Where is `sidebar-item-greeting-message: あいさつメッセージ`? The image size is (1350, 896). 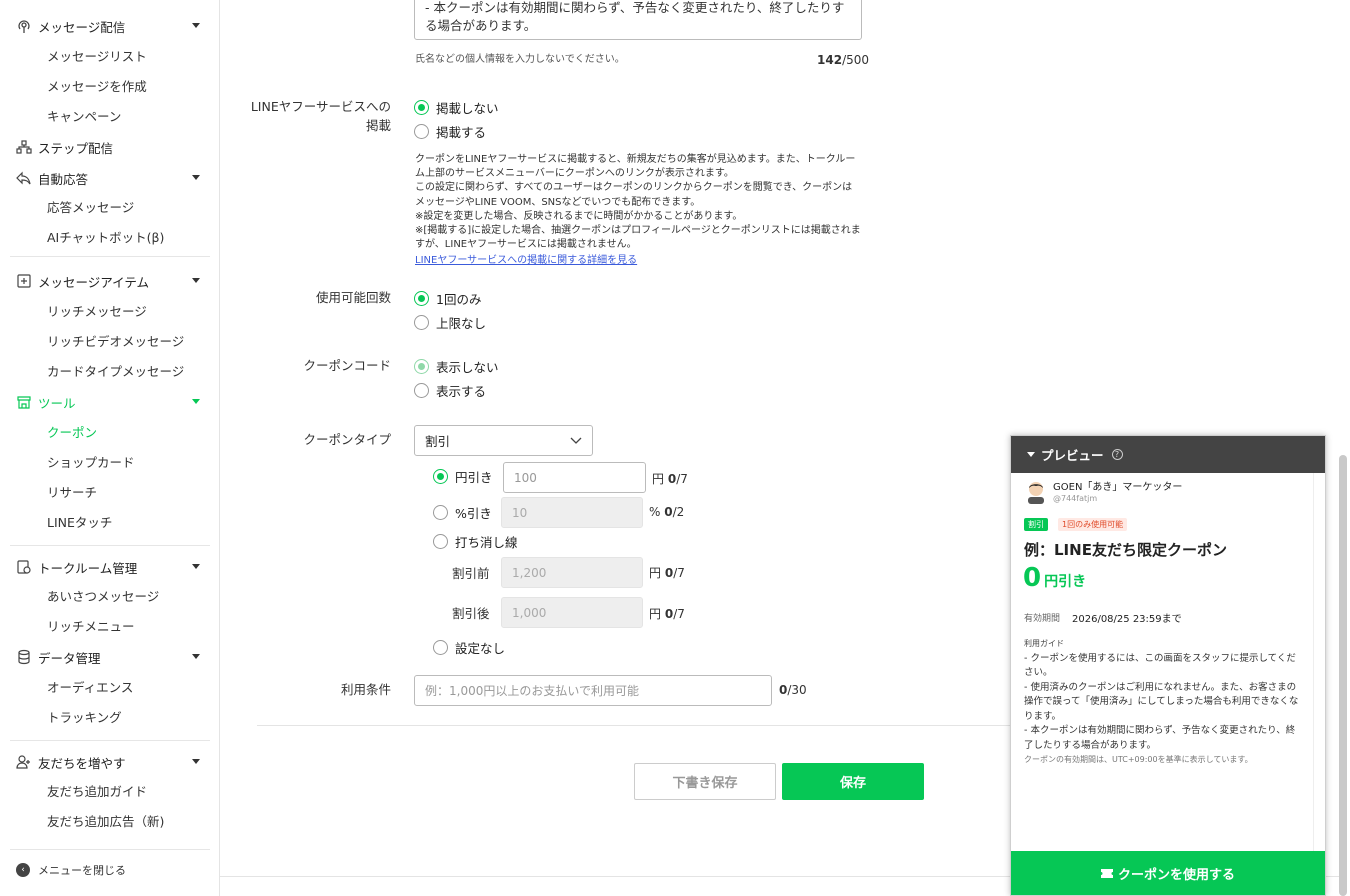 sidebar-item-greeting-message: あいさつメッセージ is located at coordinates (103, 597).